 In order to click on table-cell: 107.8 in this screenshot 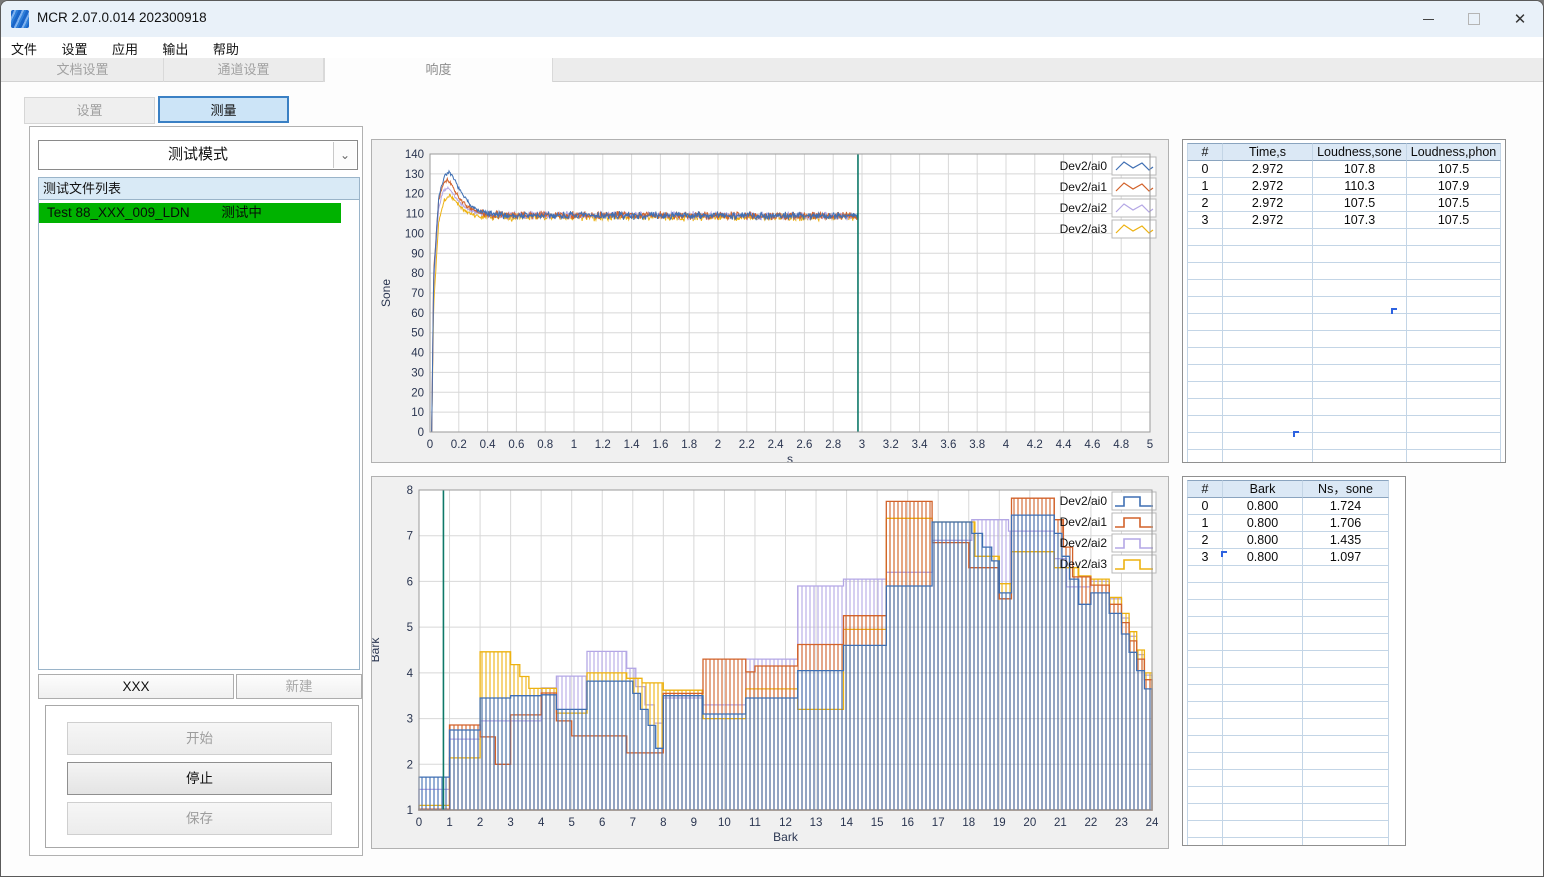, I will do `click(1360, 169)`.